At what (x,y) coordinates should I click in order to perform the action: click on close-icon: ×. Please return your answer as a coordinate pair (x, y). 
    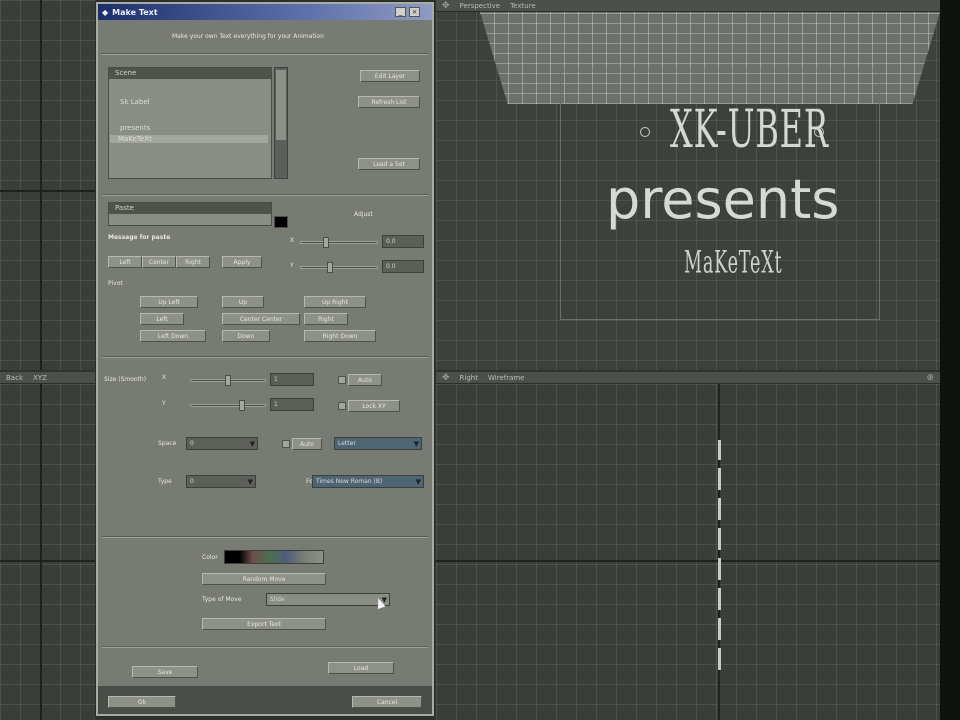
    Looking at the image, I should click on (414, 12).